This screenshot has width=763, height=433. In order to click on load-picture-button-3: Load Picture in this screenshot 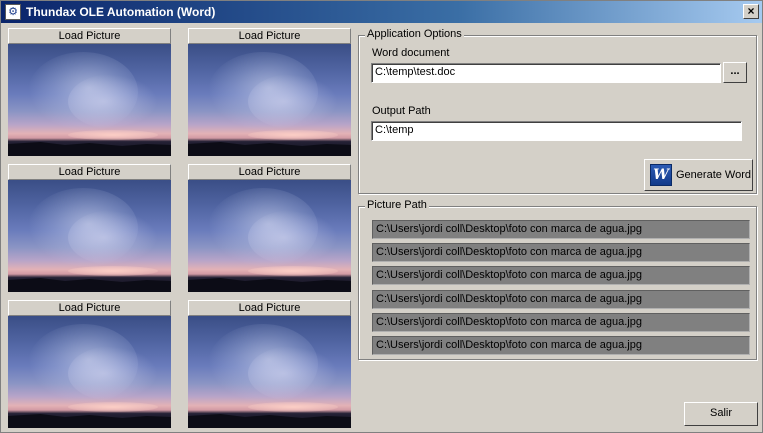, I will do `click(89, 172)`.